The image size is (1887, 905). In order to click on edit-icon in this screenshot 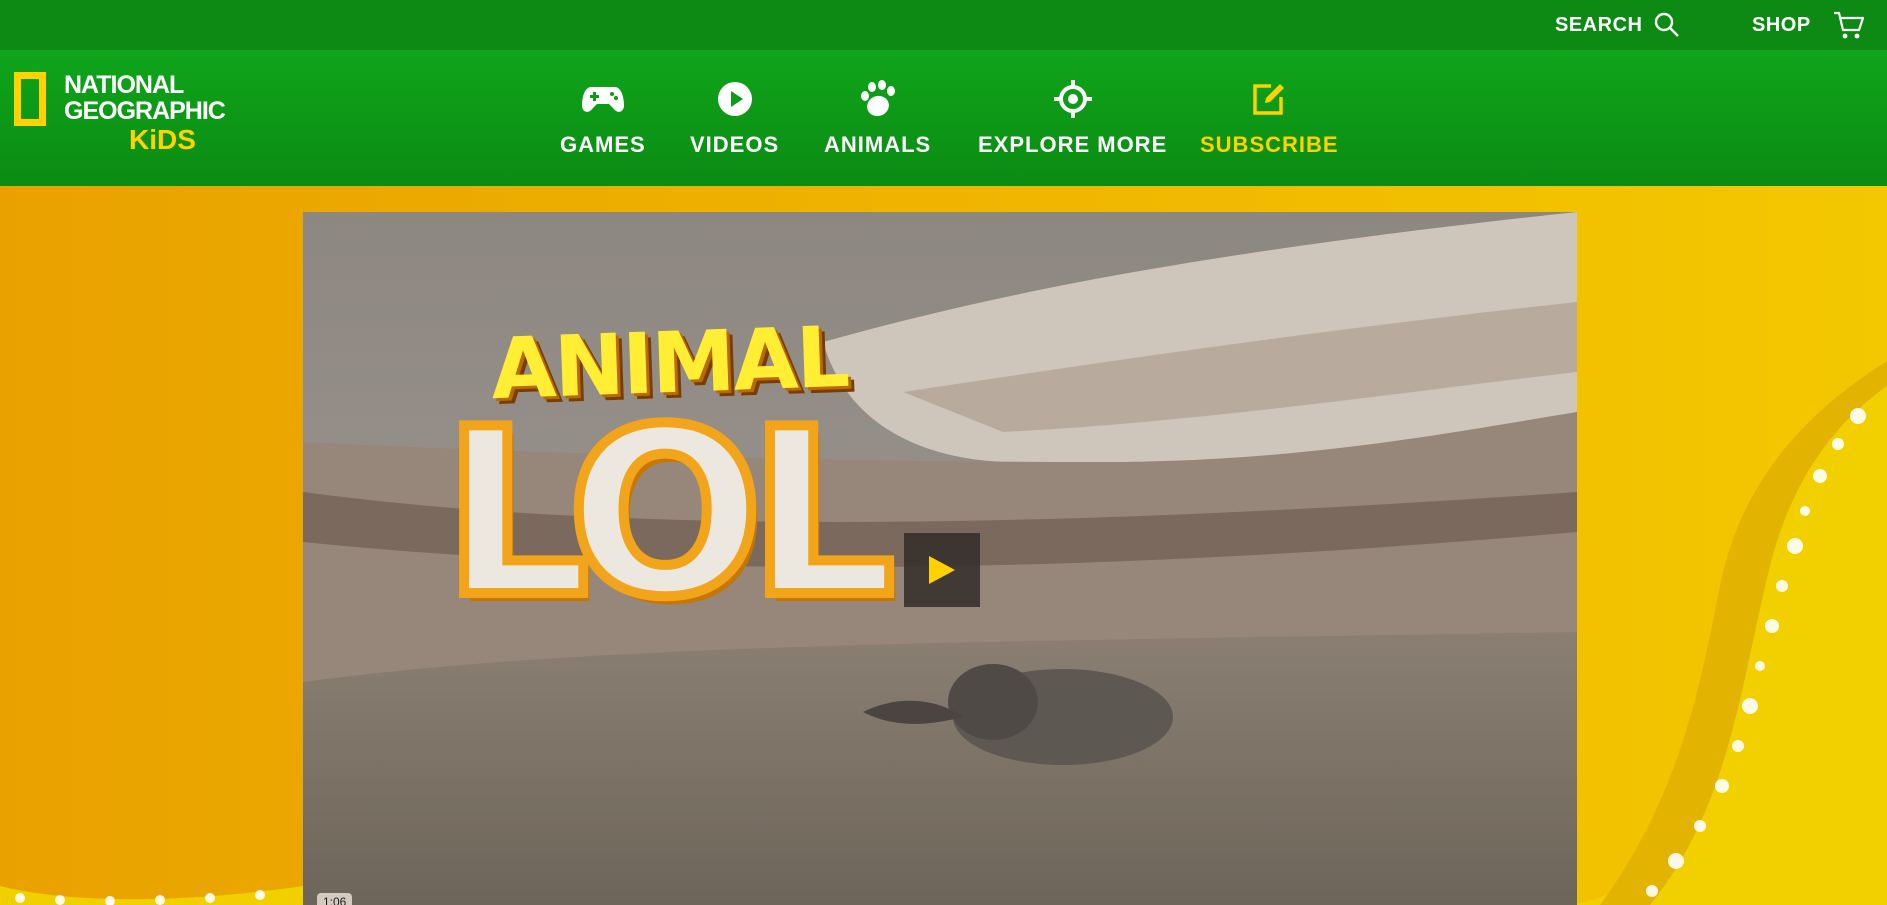, I will do `click(1269, 99)`.